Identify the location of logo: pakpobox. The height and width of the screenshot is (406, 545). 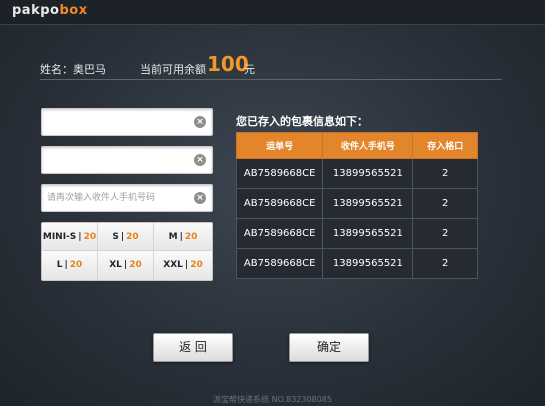
(50, 10).